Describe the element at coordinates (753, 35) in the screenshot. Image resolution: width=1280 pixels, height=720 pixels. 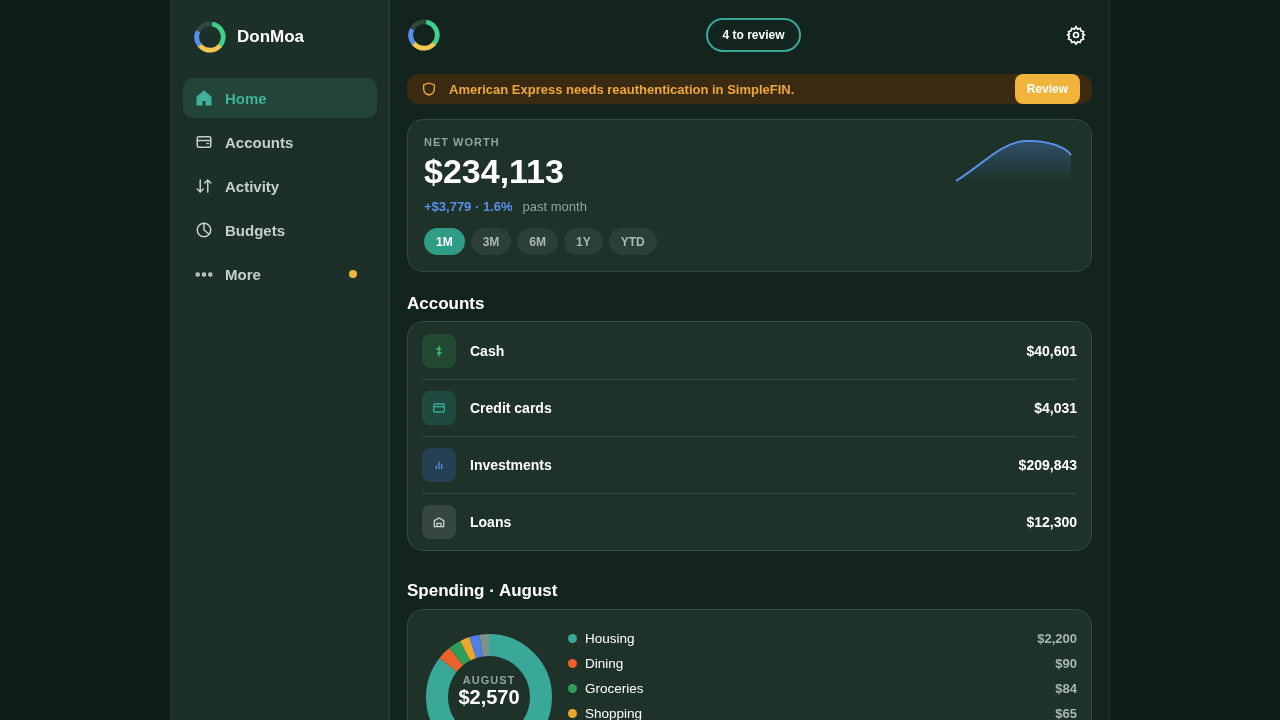
I see `review-pill: 4 to review` at that location.